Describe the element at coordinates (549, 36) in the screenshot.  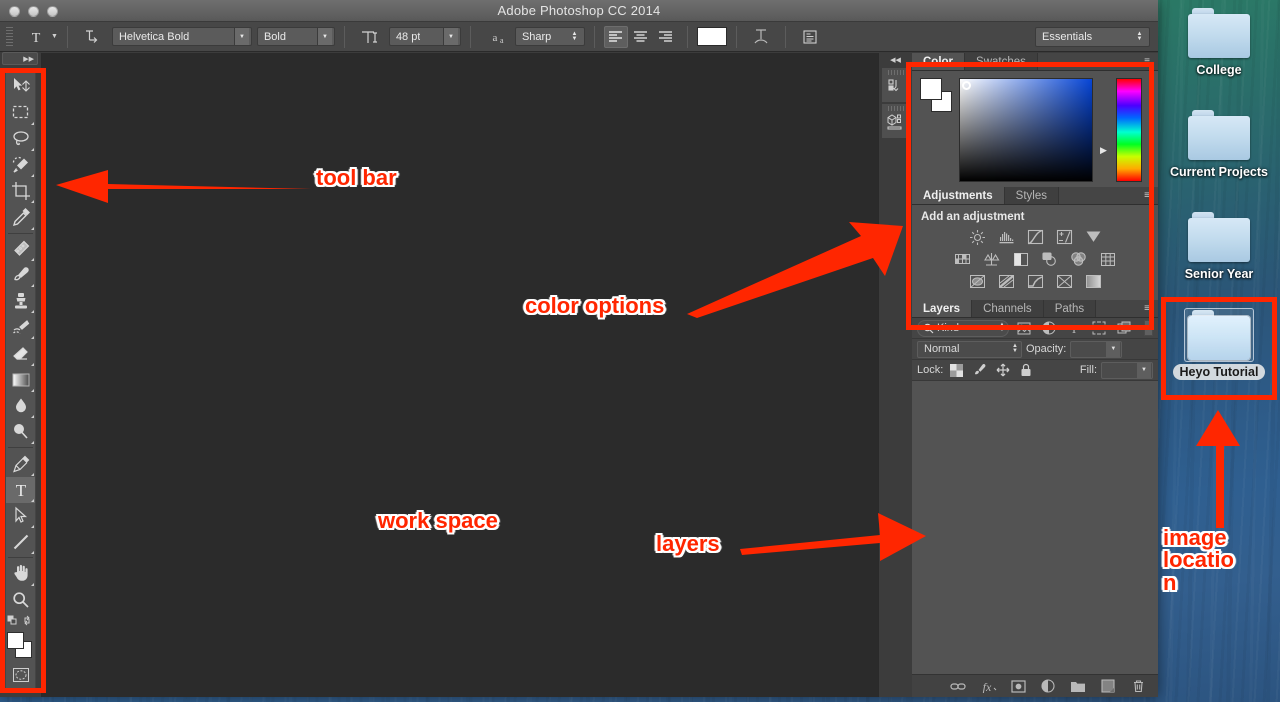
I see `anti-alias-select: Sharp ▲ ▼` at that location.